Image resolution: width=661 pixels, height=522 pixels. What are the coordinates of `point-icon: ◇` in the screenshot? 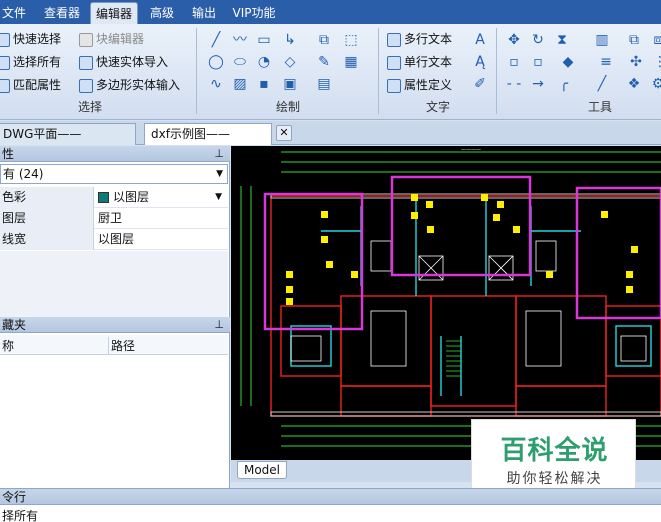 It's located at (290, 62).